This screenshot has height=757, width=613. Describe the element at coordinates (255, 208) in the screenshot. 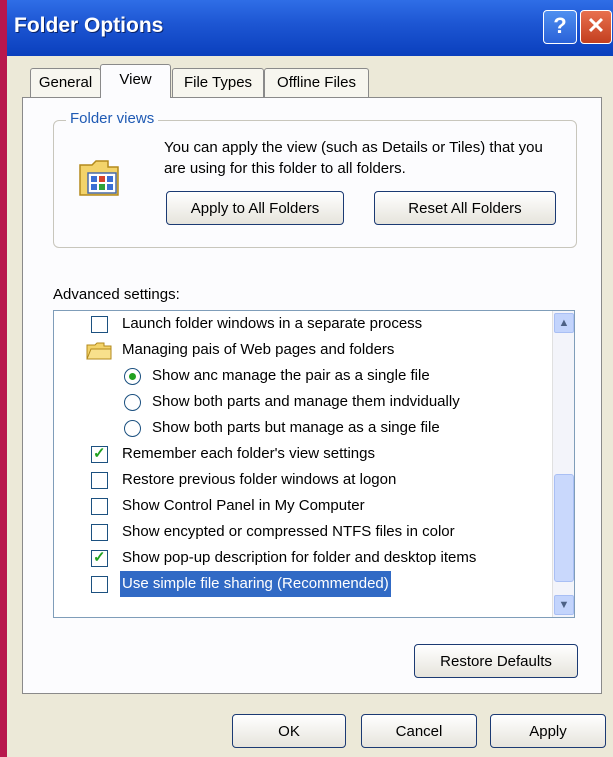

I see `apply-to-all-folders-button: Apply to All Folders` at that location.